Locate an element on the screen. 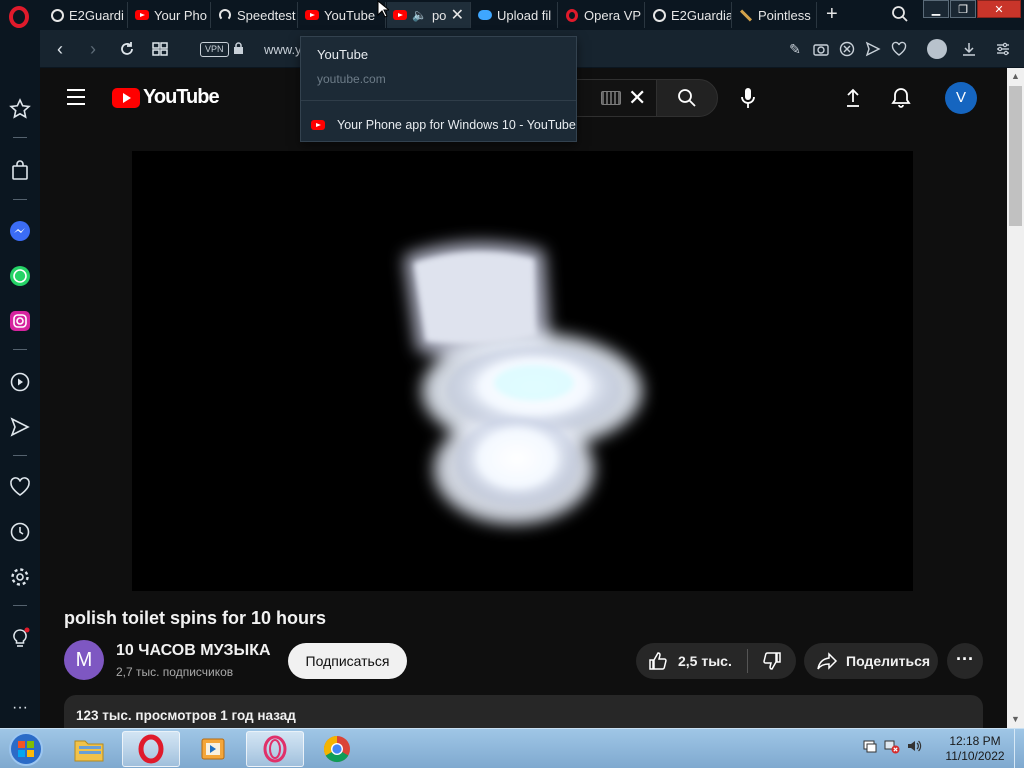  keyboard-icon is located at coordinates (611, 98).